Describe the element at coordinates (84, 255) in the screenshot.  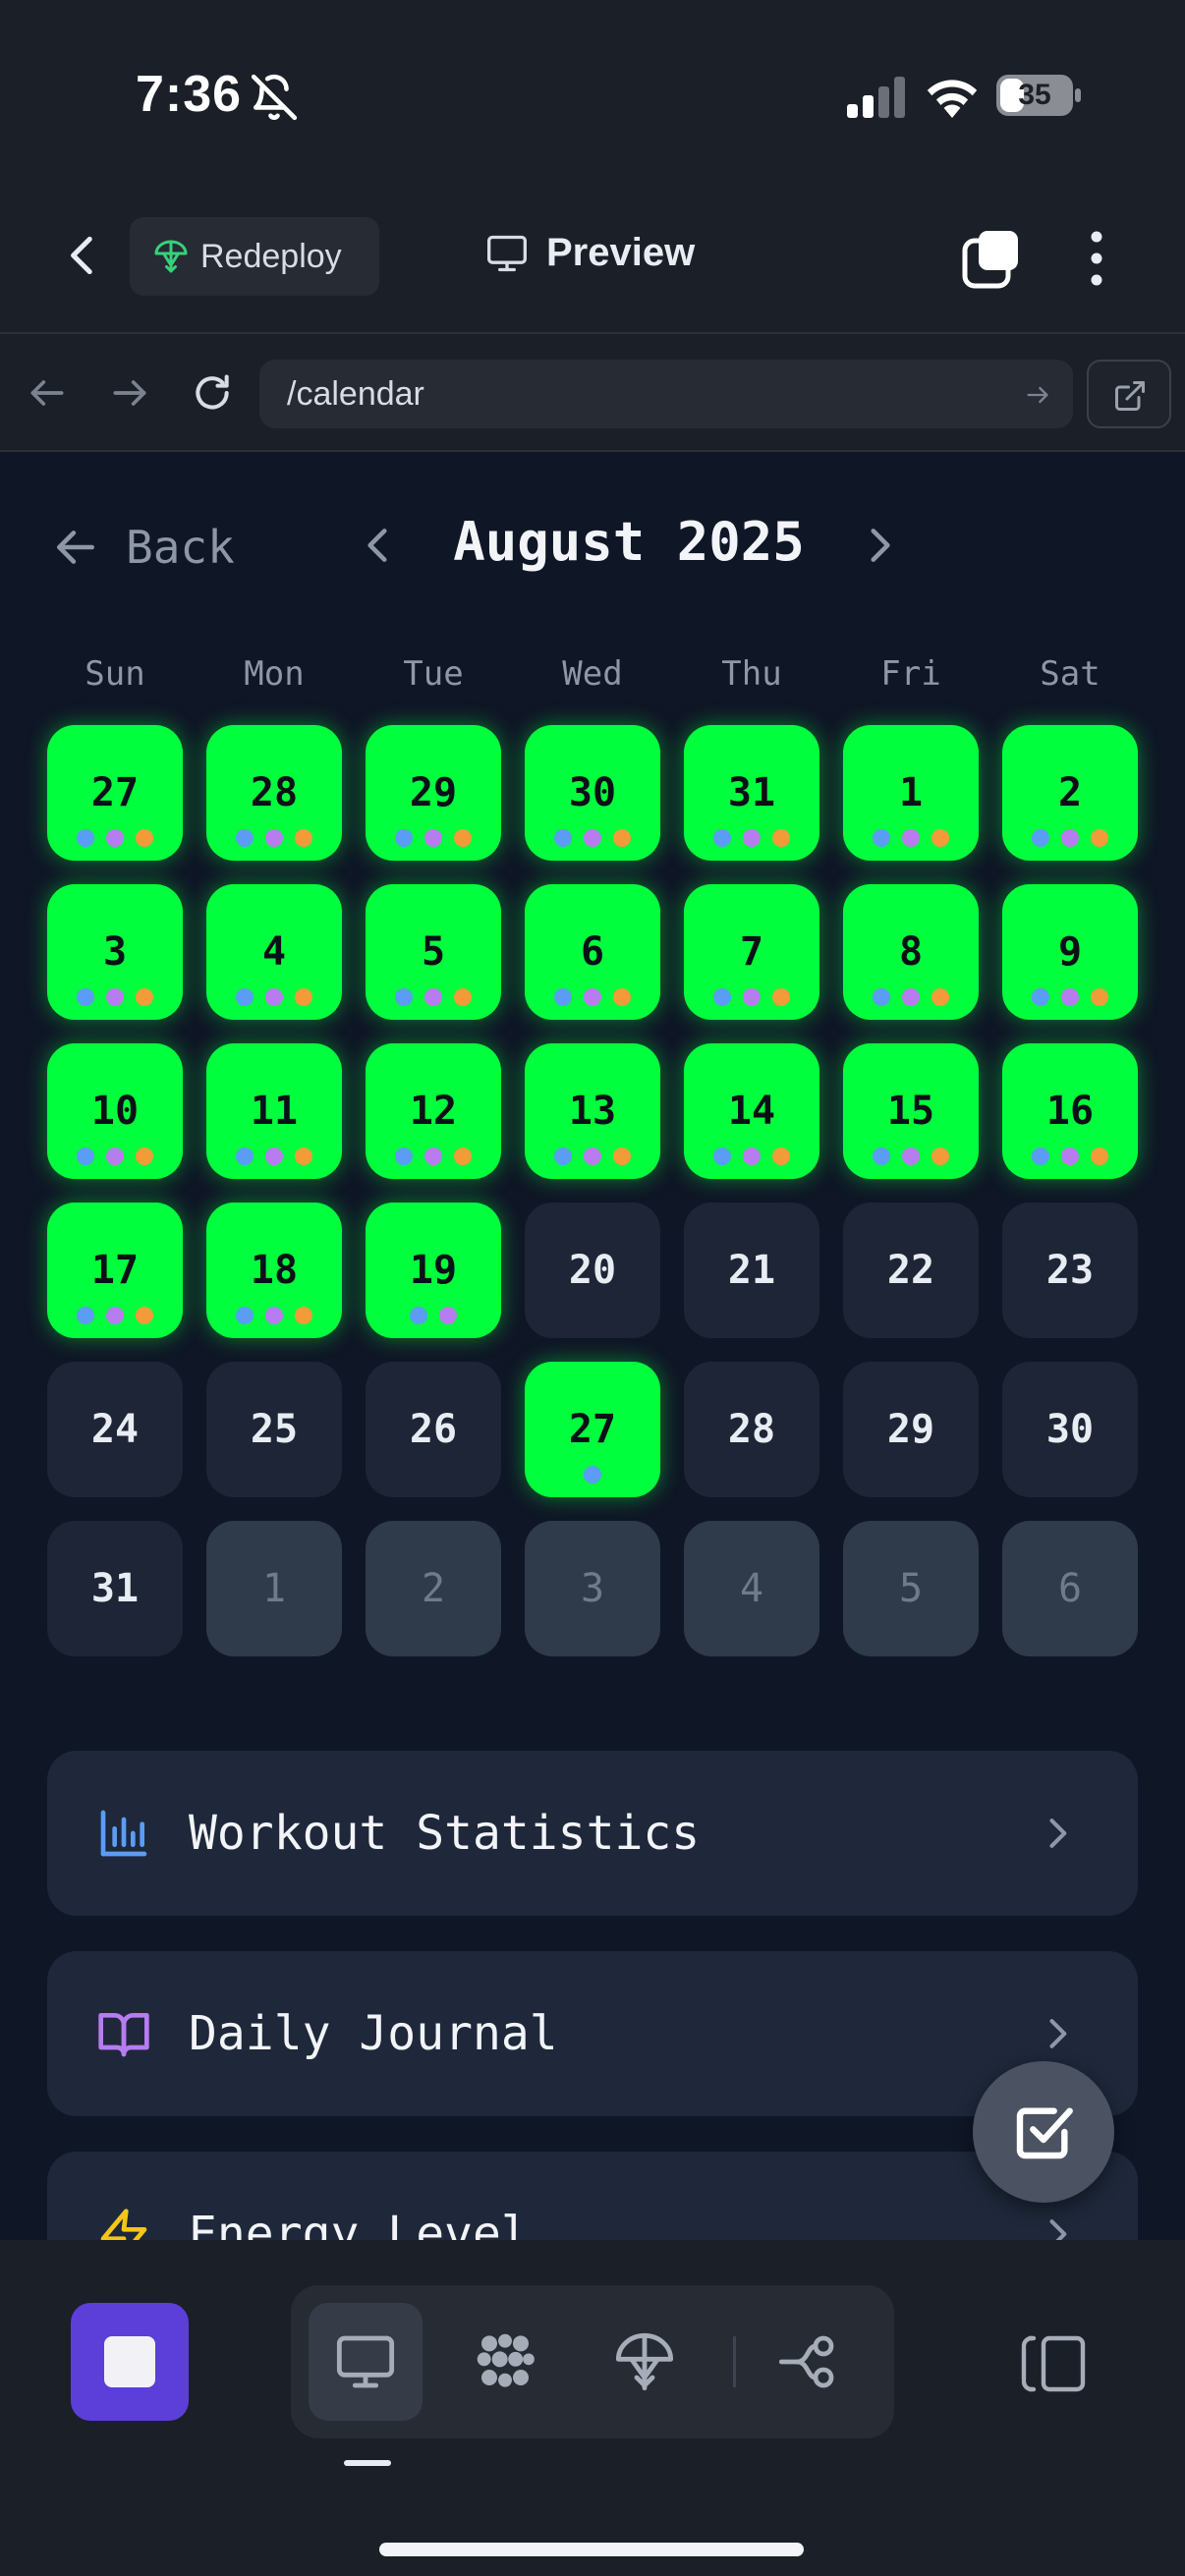
I see `back-chevron-icon` at that location.